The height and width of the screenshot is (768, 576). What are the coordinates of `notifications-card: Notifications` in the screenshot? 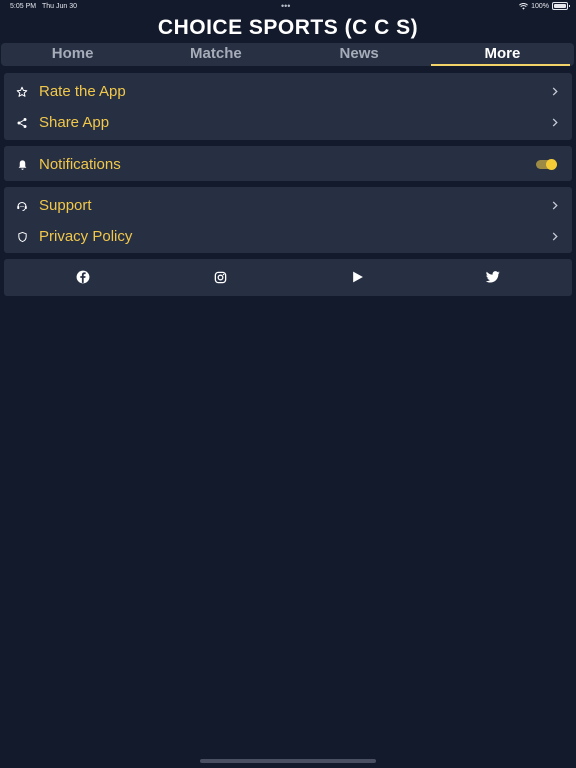 It's located at (288, 163).